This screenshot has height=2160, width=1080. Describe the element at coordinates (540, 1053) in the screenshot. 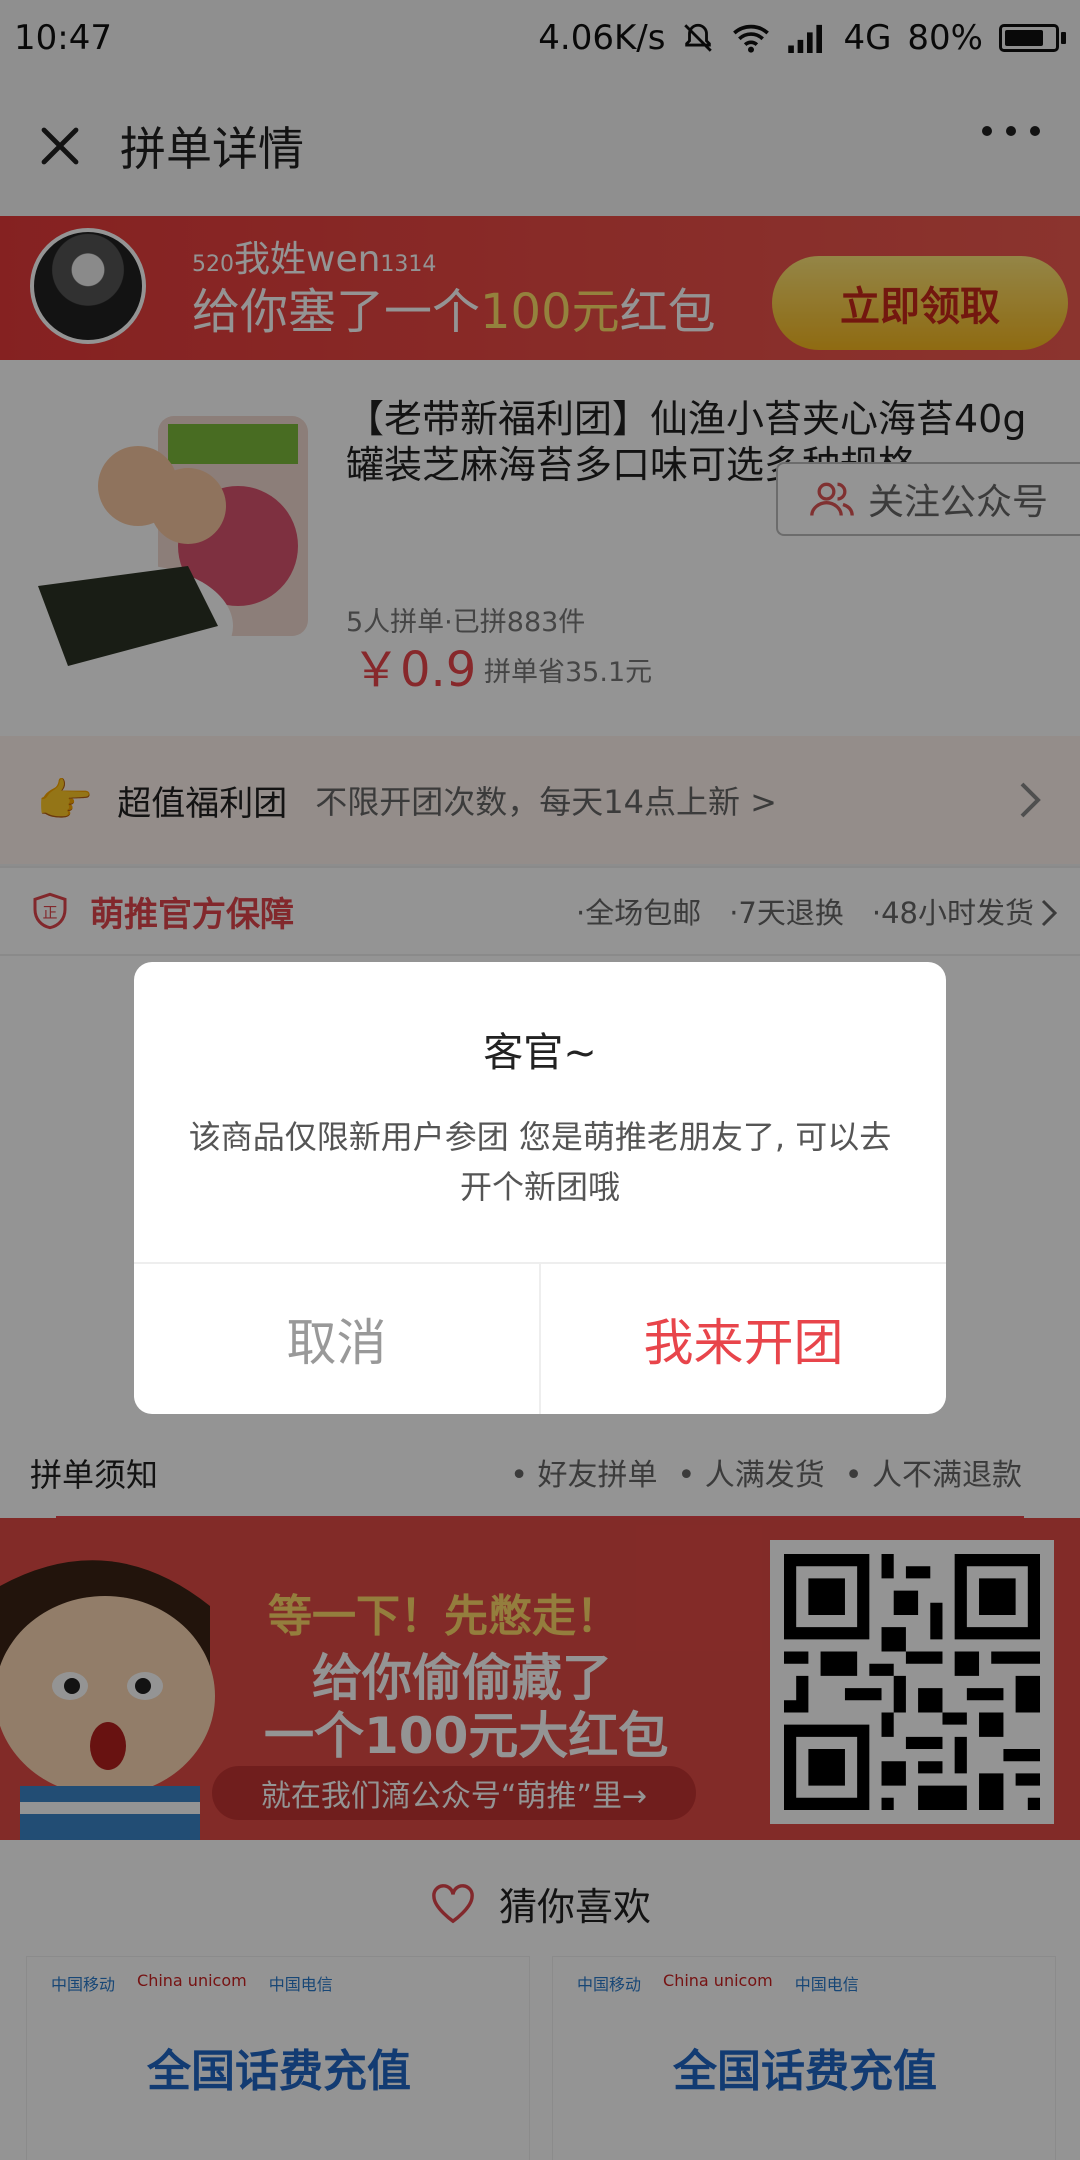

I see `dialog-title: 客官~` at that location.